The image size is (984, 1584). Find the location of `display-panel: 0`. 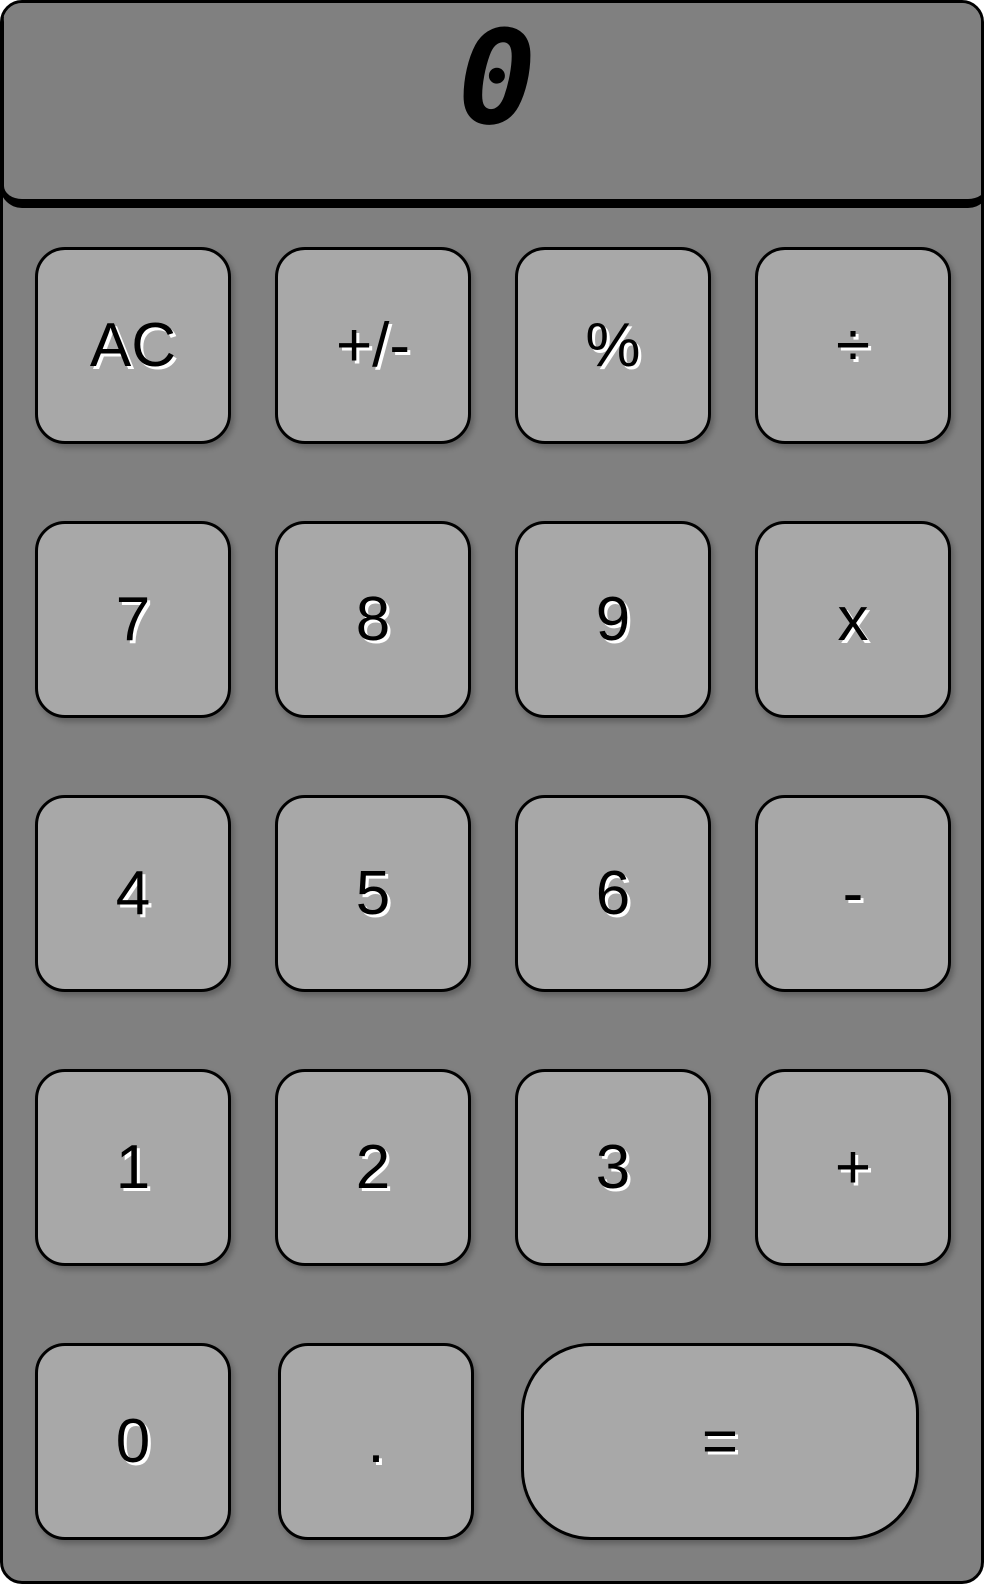

display-panel: 0 is located at coordinates (492, 105).